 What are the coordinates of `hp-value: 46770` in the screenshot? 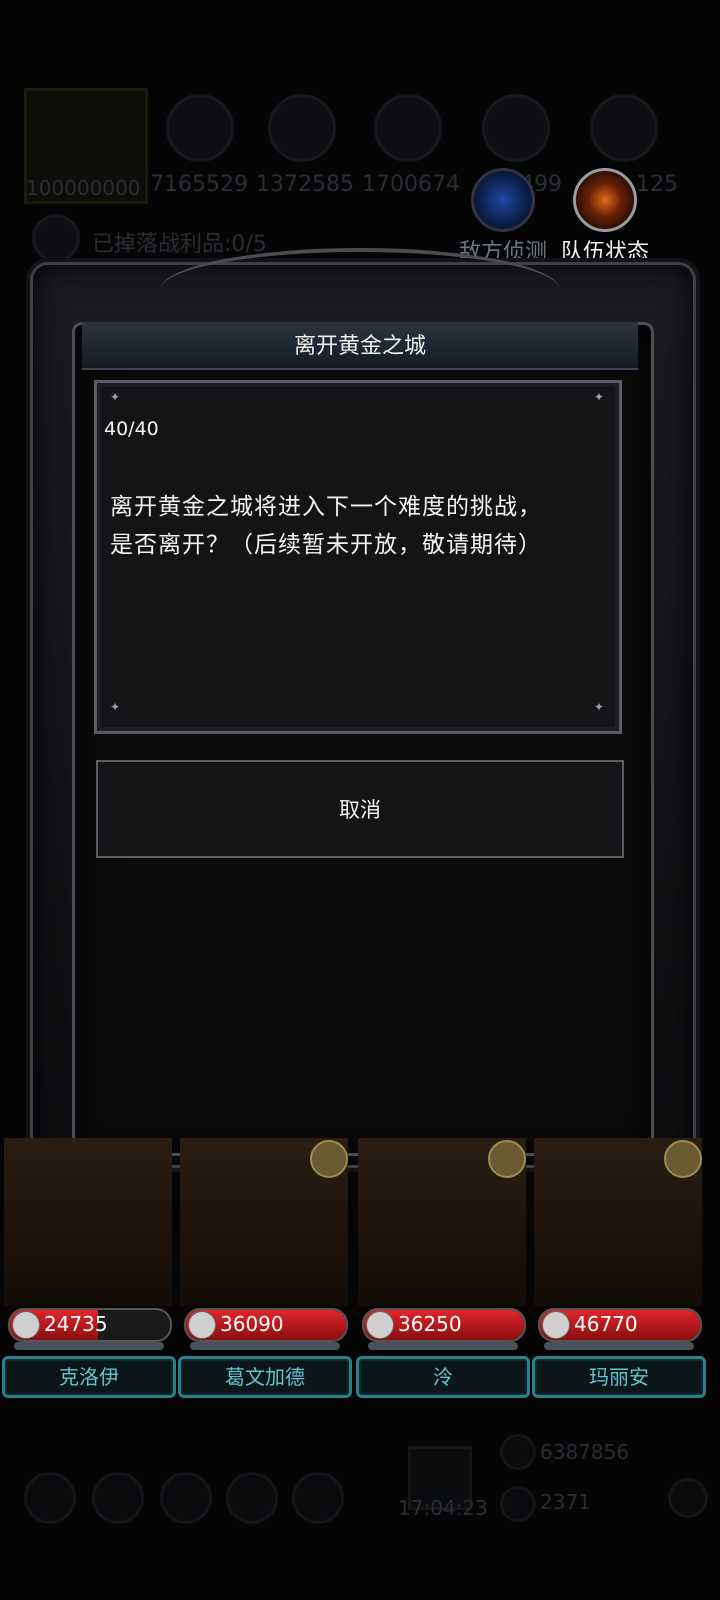 It's located at (606, 1324).